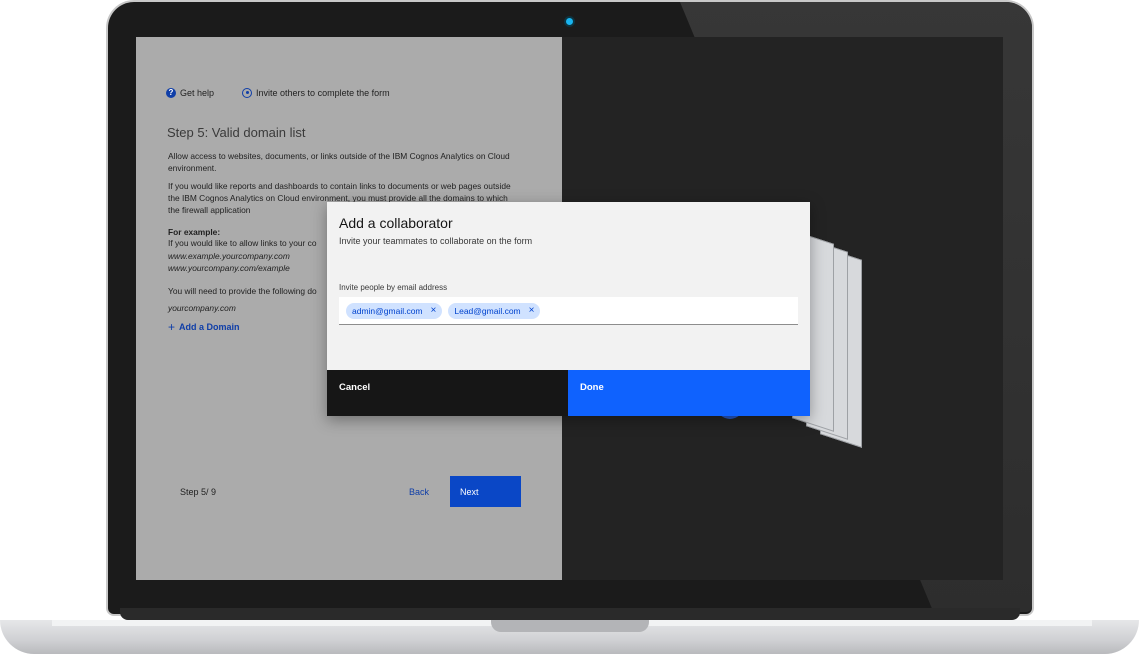 The width and height of the screenshot is (1139, 654). Describe the element at coordinates (570, 626) in the screenshot. I see `laptop-notch` at that location.